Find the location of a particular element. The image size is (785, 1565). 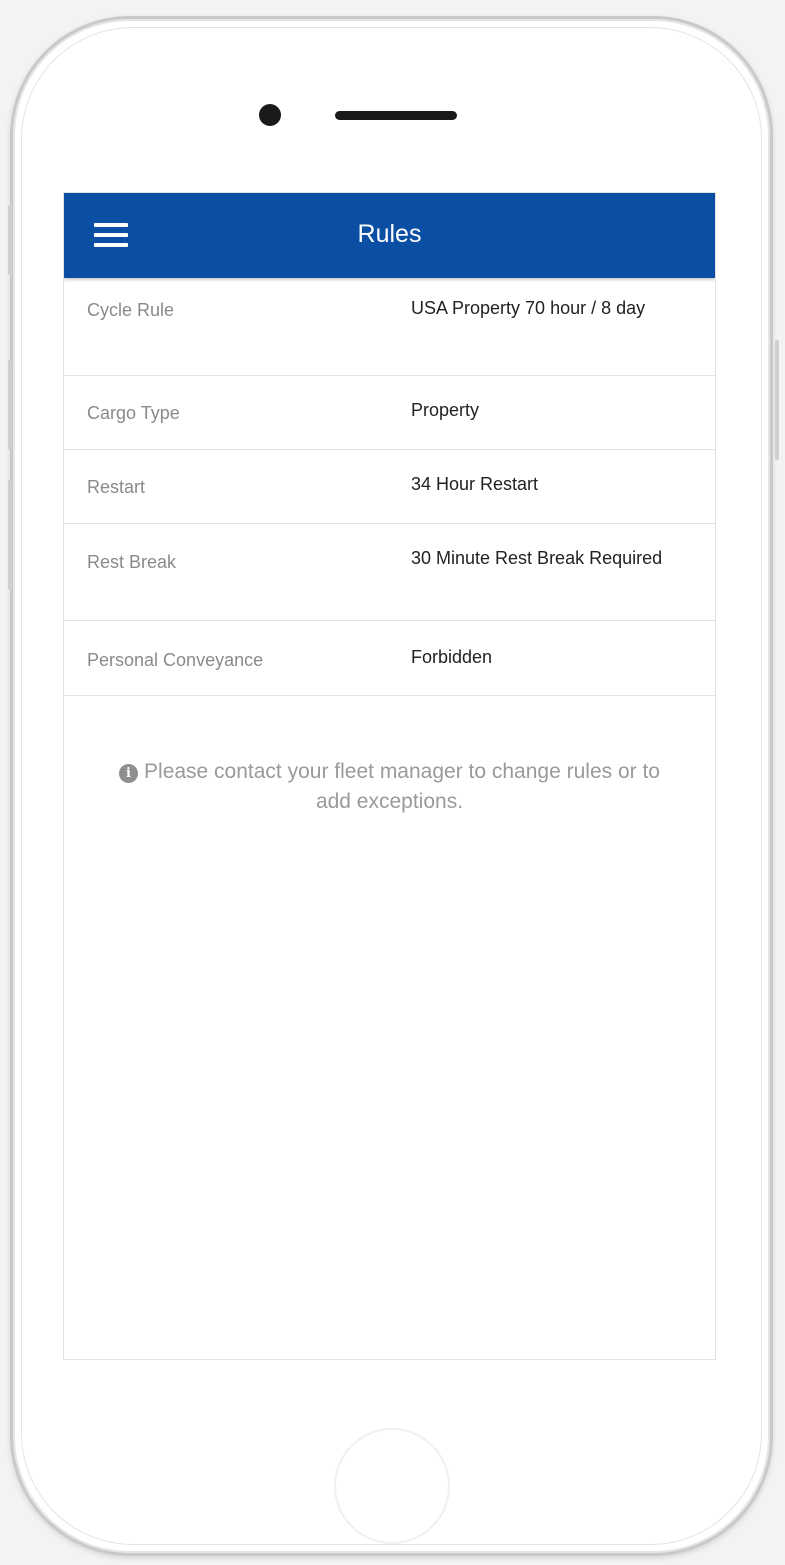

info-icon: i is located at coordinates (129, 773).